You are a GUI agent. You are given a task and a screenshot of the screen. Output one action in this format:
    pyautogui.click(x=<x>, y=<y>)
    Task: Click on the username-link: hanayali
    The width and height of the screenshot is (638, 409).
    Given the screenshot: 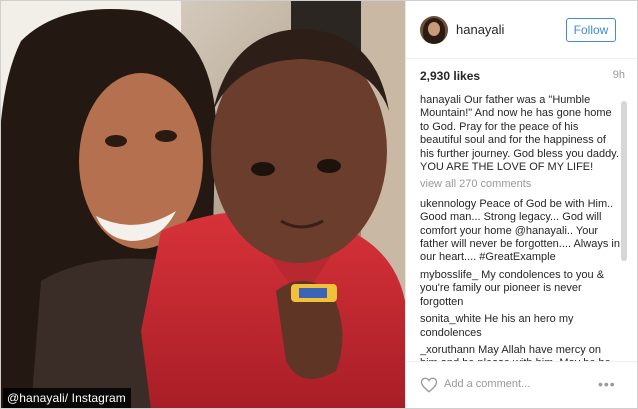 What is the action you would take?
    pyautogui.click(x=480, y=29)
    